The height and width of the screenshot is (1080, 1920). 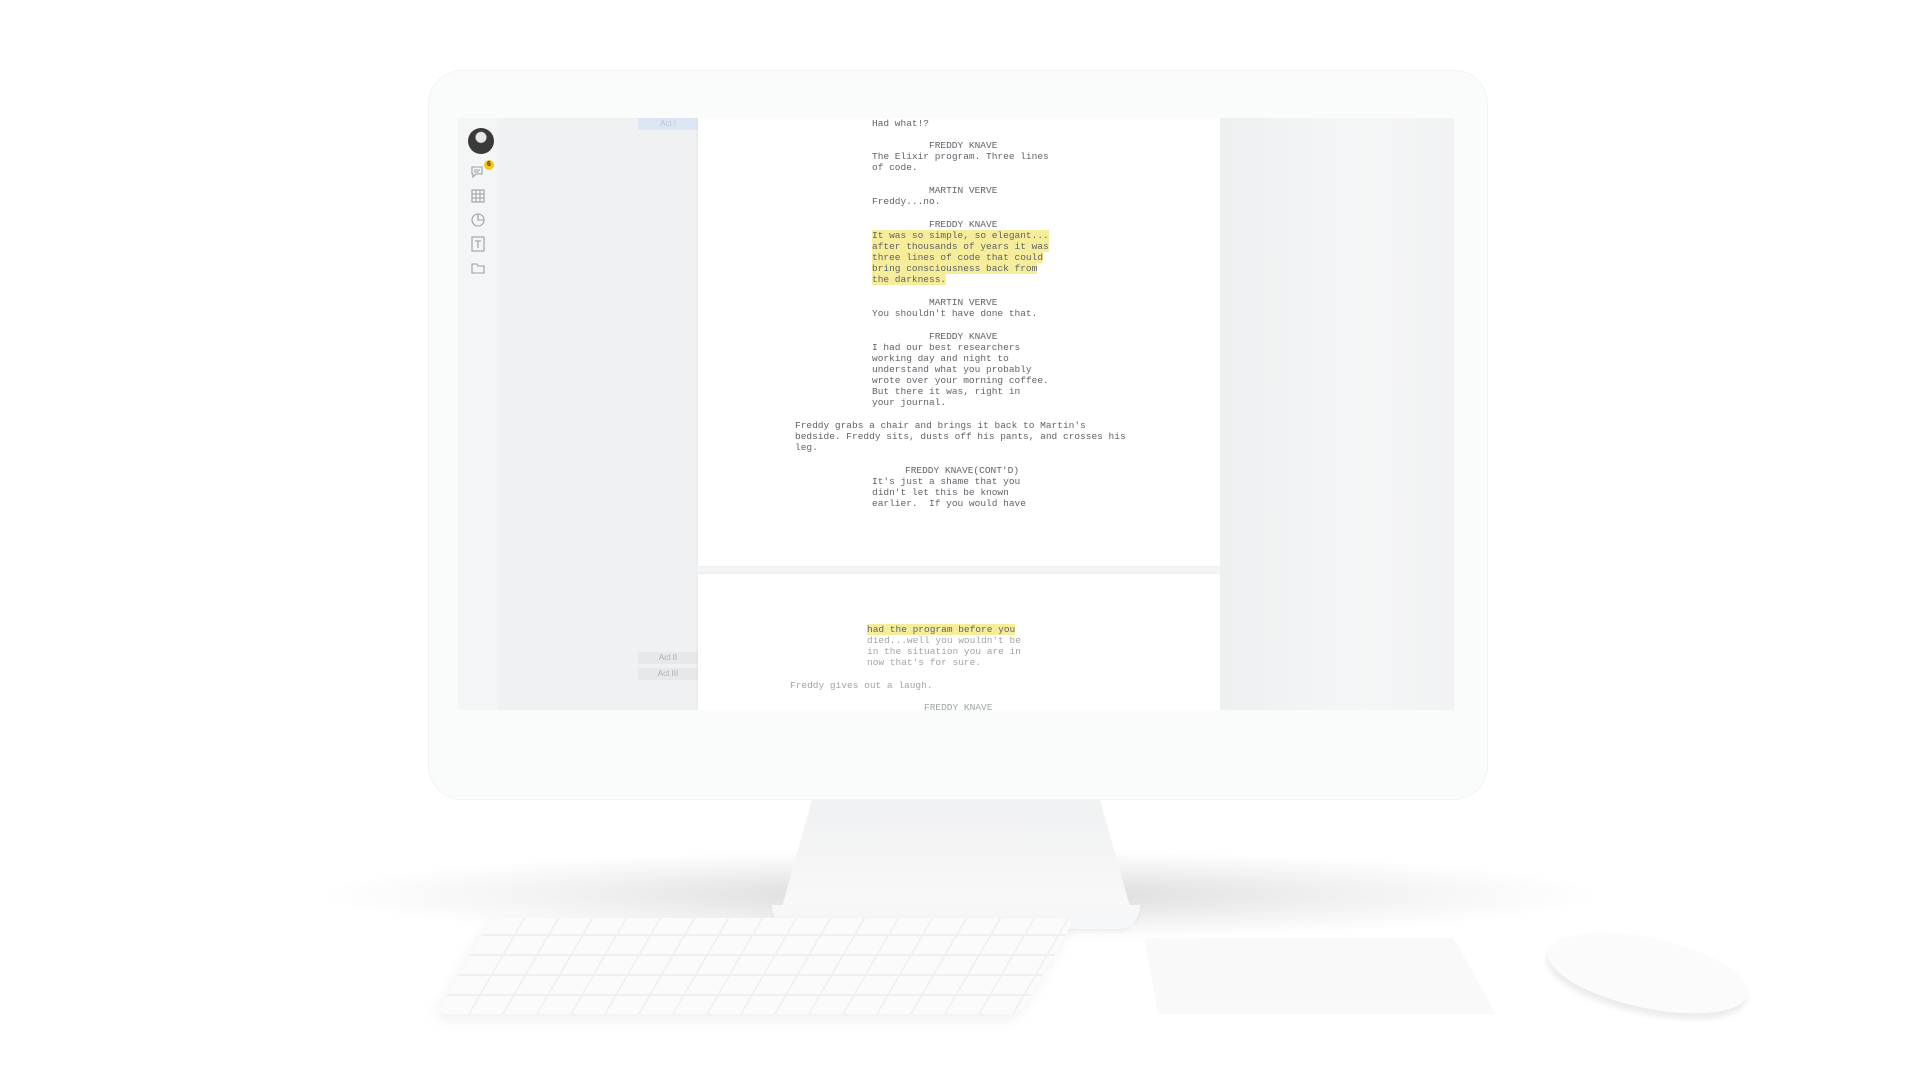 What do you see at coordinates (668, 124) in the screenshot?
I see `act-item-1: Act I` at bounding box center [668, 124].